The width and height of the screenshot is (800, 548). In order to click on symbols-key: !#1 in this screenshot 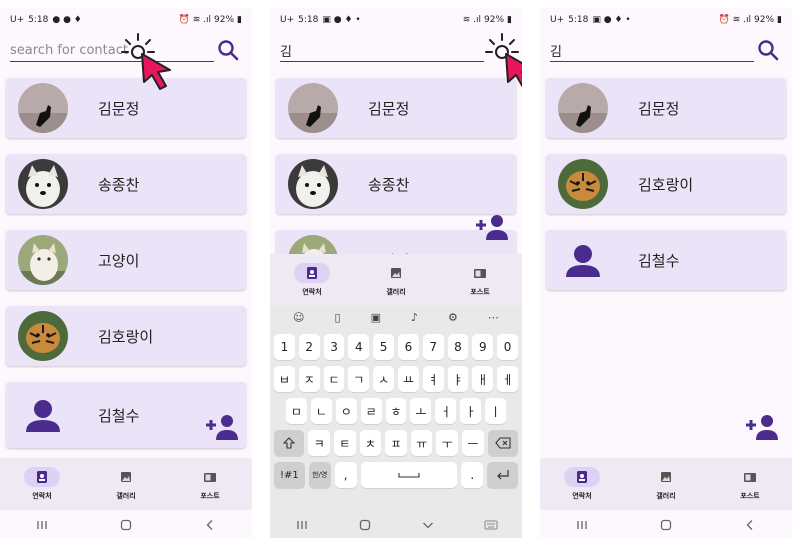, I will do `click(289, 475)`.